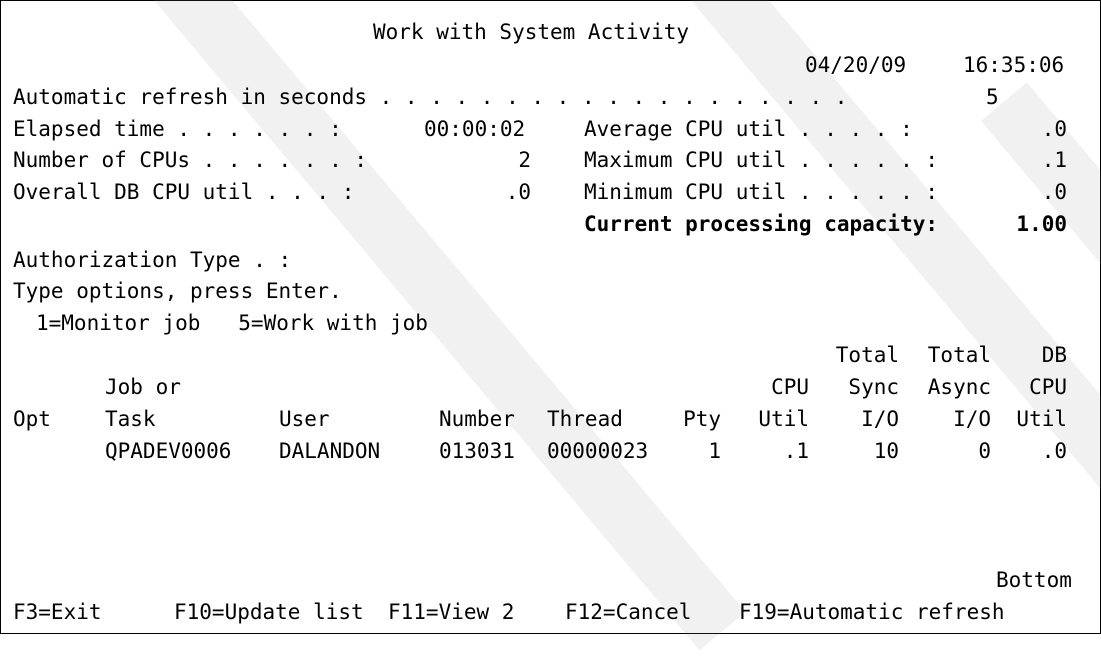 This screenshot has height=657, width=1101. What do you see at coordinates (1041, 419) in the screenshot?
I see `col-db-cpu-util: Util` at bounding box center [1041, 419].